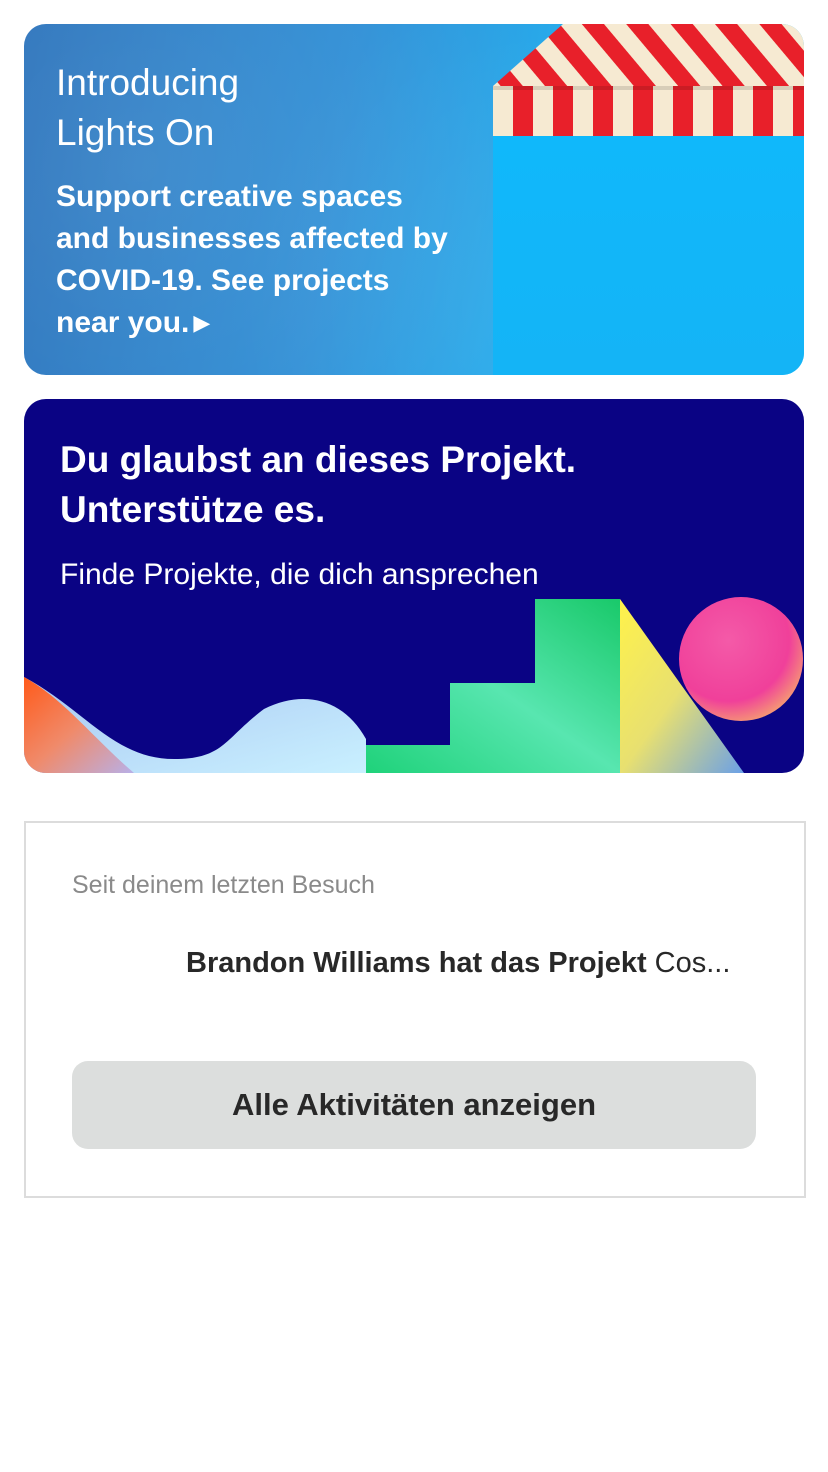 This screenshot has height=1472, width=828. I want to click on show-all-activities-button: Alle Aktivitäten anzeigen, so click(414, 1105).